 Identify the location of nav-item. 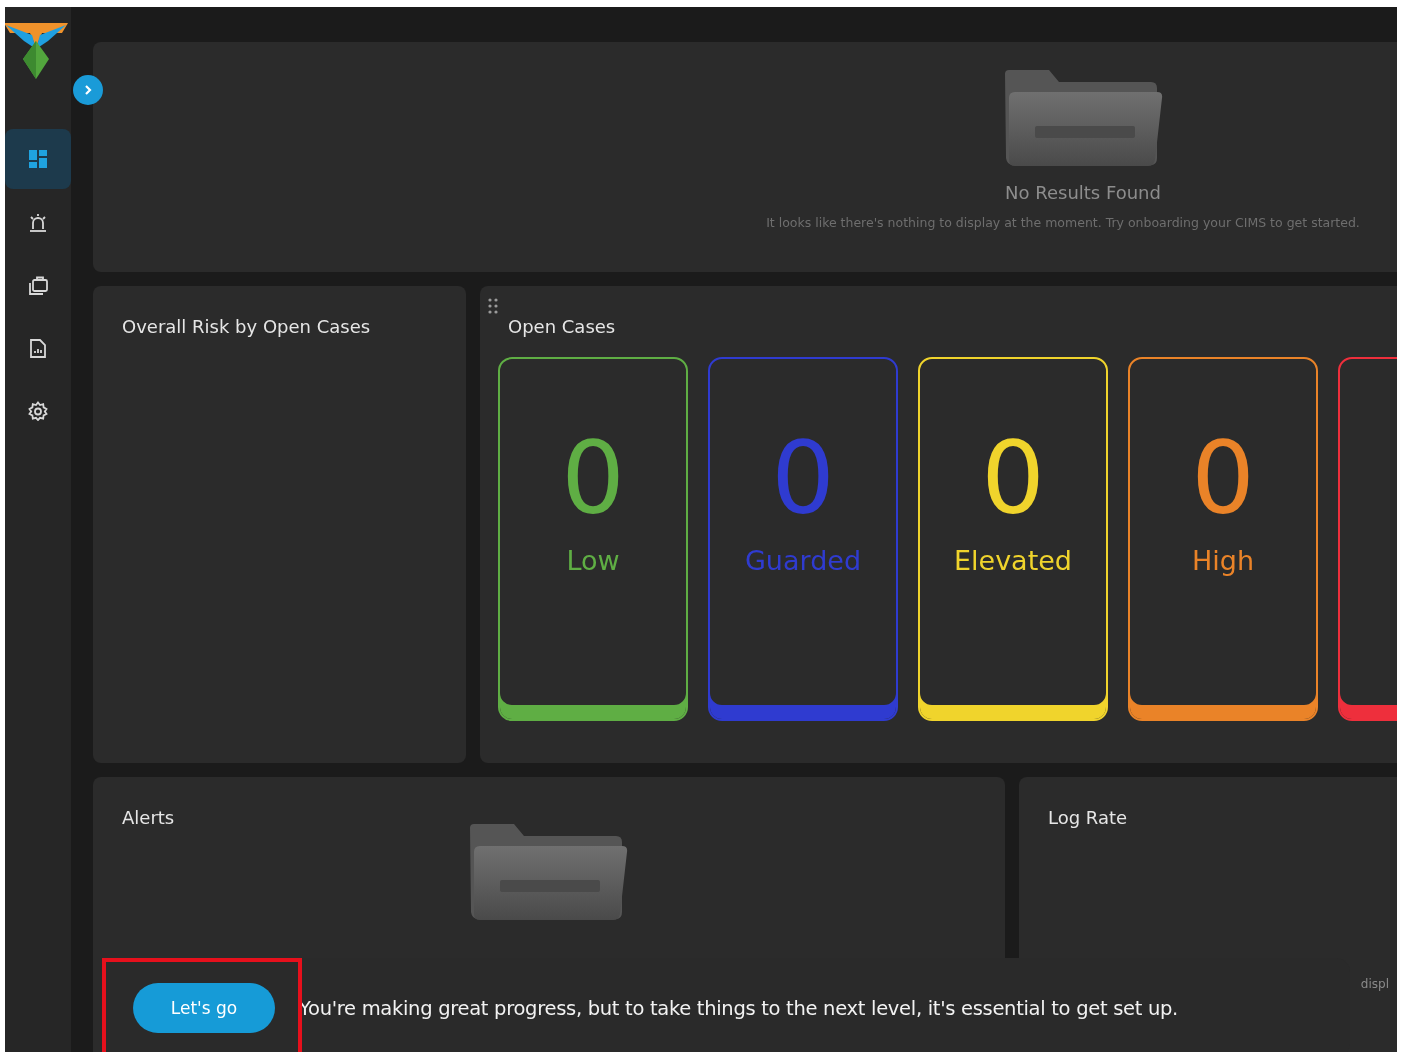
(38, 159).